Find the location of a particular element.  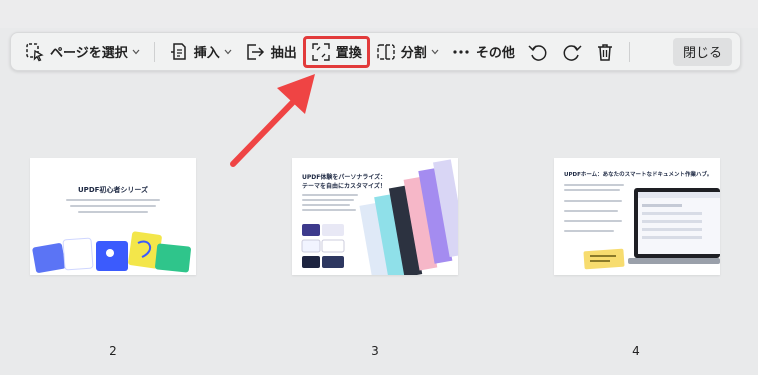

rotate-right-button is located at coordinates (572, 52).